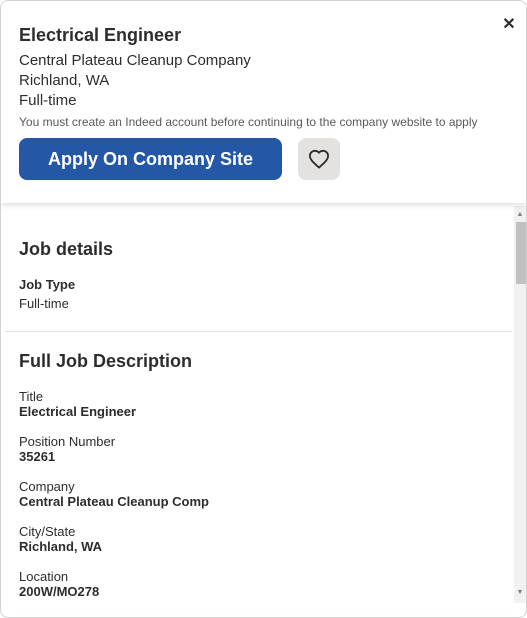 This screenshot has height=618, width=527. What do you see at coordinates (106, 361) in the screenshot?
I see `full-description-heading: Full Job Description` at bounding box center [106, 361].